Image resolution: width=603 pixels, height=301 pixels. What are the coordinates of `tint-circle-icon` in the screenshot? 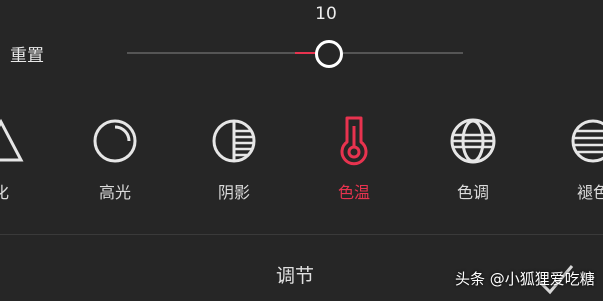 It's located at (473, 141).